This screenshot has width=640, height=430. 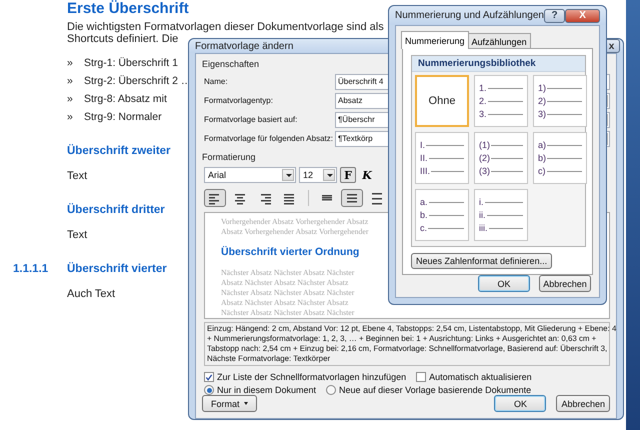 I want to click on preview-heading: Überschrift vierter Ordnung, so click(x=290, y=252).